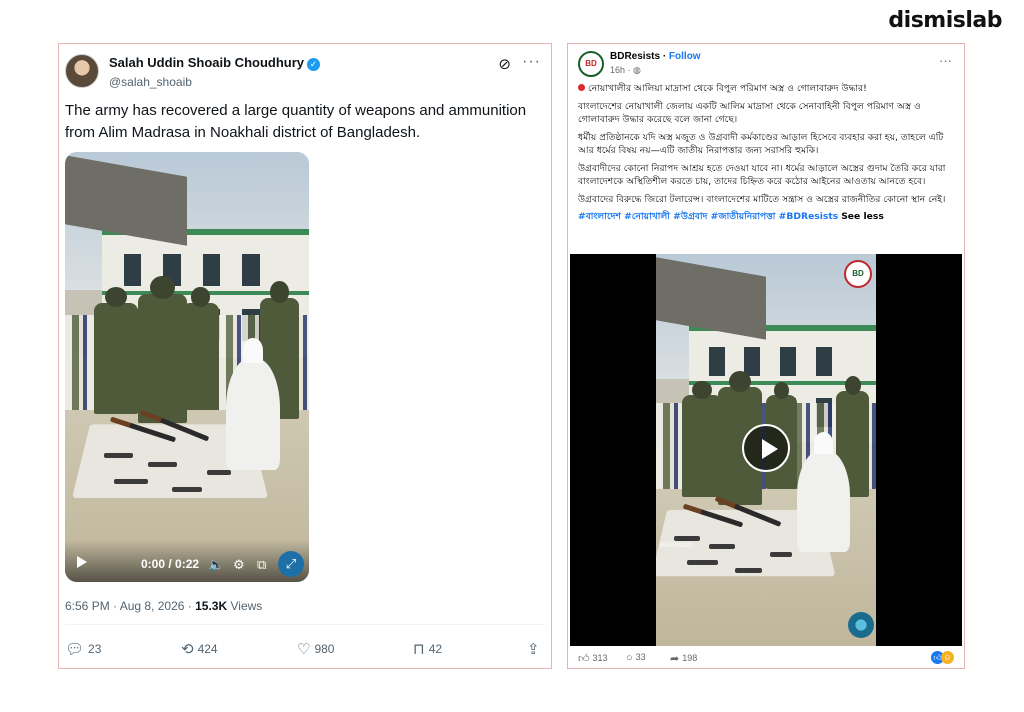  I want to click on reaction-summary: 👍︎ ☺, so click(942, 657).